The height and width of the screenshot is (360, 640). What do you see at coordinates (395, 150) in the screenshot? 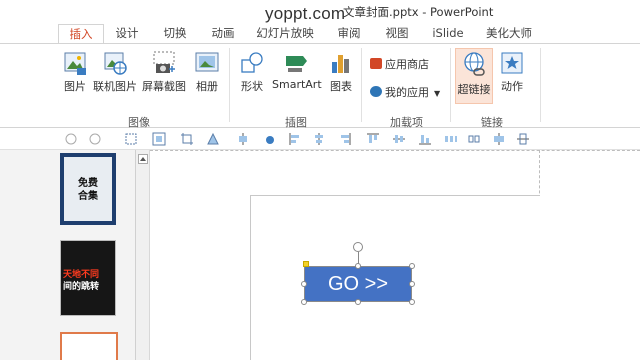
I see `guide-line` at bounding box center [395, 150].